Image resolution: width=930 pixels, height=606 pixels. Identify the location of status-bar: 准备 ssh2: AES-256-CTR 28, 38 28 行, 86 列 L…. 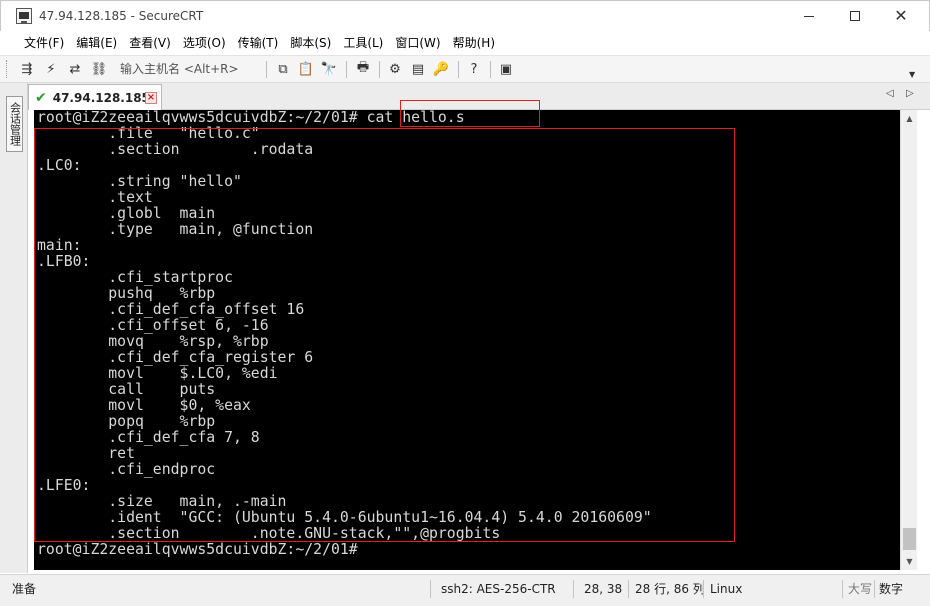
(465, 590).